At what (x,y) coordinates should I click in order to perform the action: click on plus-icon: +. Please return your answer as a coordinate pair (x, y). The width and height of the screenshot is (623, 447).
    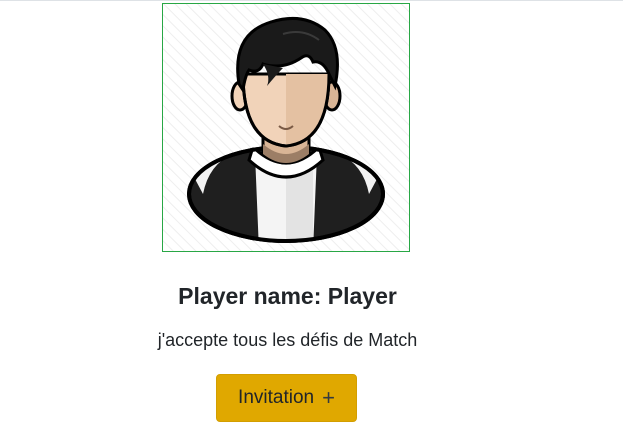
    Looking at the image, I should click on (328, 397).